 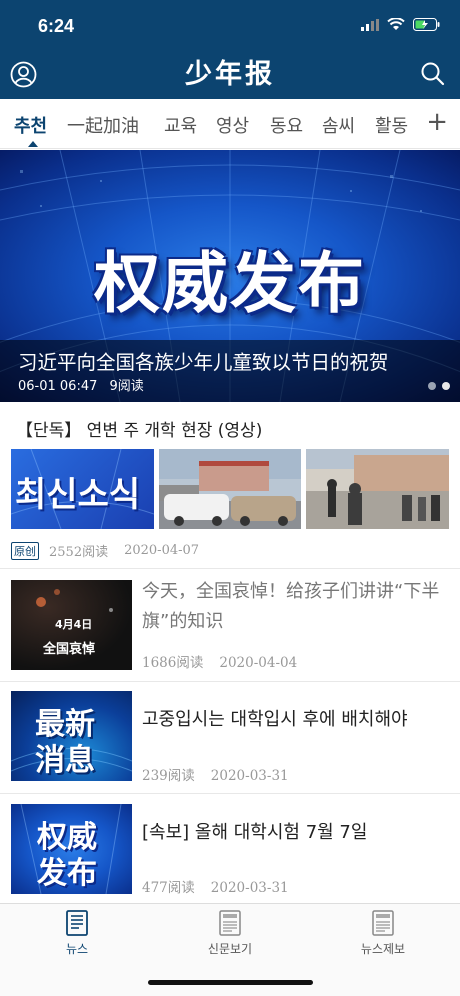 I want to click on featured-image-text: 최신소식, so click(x=78, y=495).